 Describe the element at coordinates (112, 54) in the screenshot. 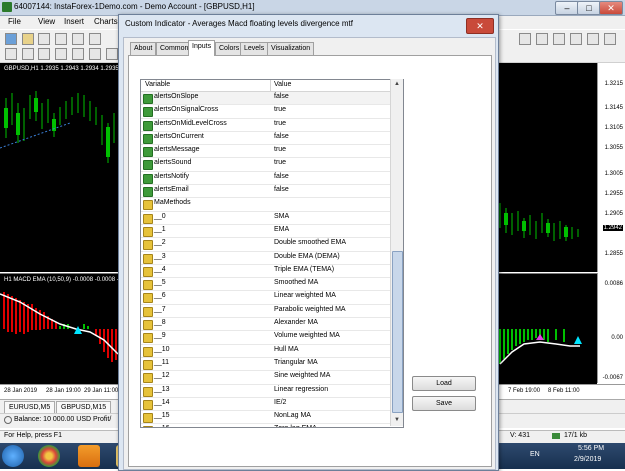

I see `fibonacci-icon` at that location.